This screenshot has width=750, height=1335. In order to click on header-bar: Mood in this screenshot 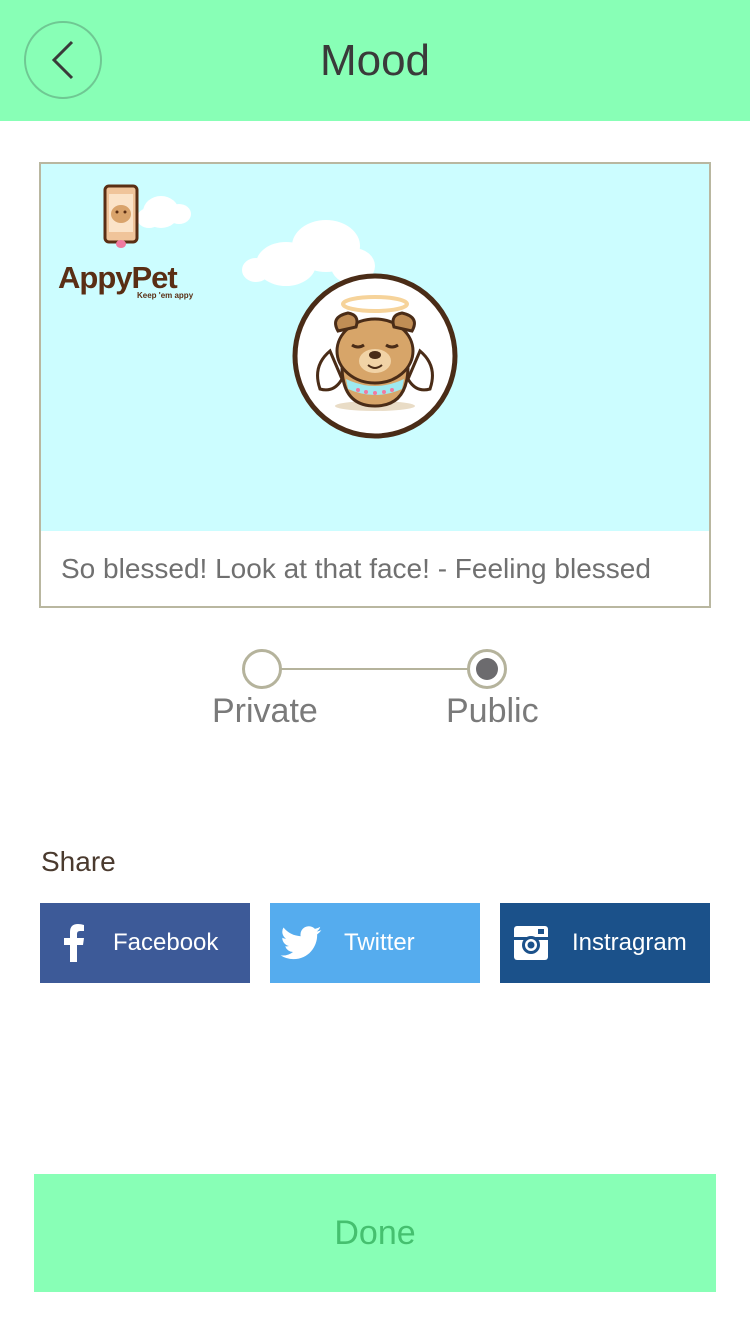, I will do `click(375, 60)`.